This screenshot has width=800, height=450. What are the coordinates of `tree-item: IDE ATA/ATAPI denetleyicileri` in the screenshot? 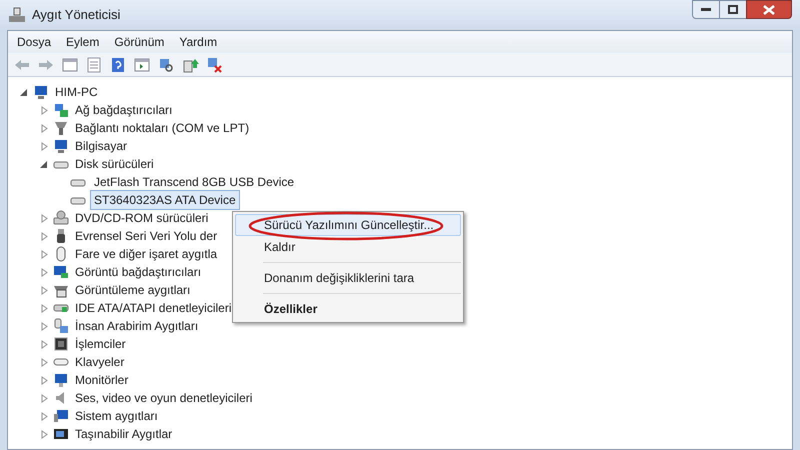 It's located at (153, 308).